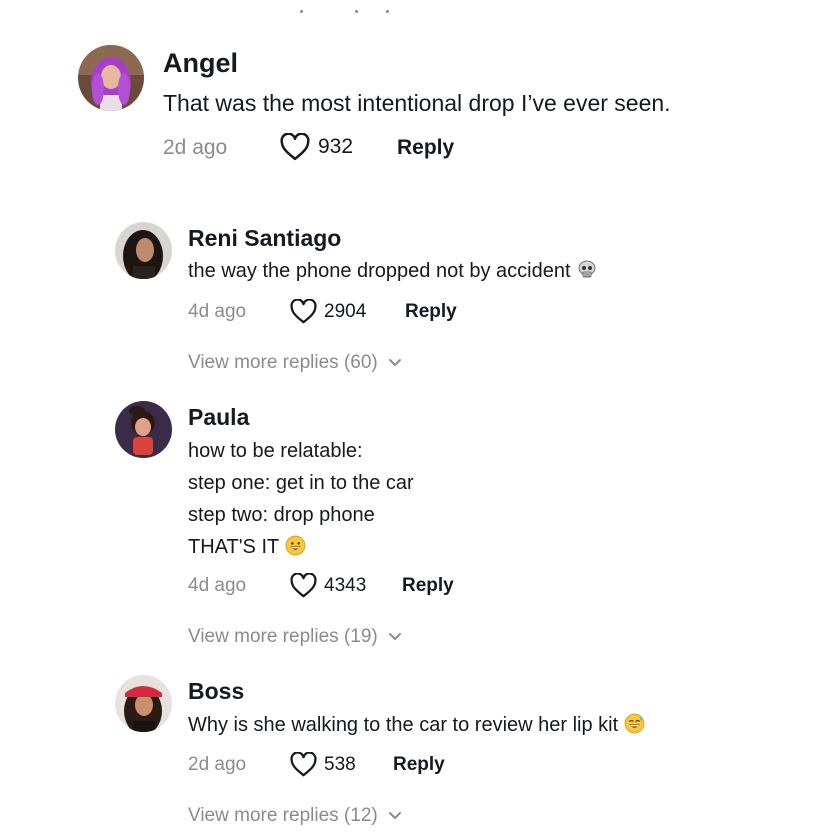 This screenshot has height=840, width=840. Describe the element at coordinates (323, 764) in the screenshot. I see `like-button: 538` at that location.